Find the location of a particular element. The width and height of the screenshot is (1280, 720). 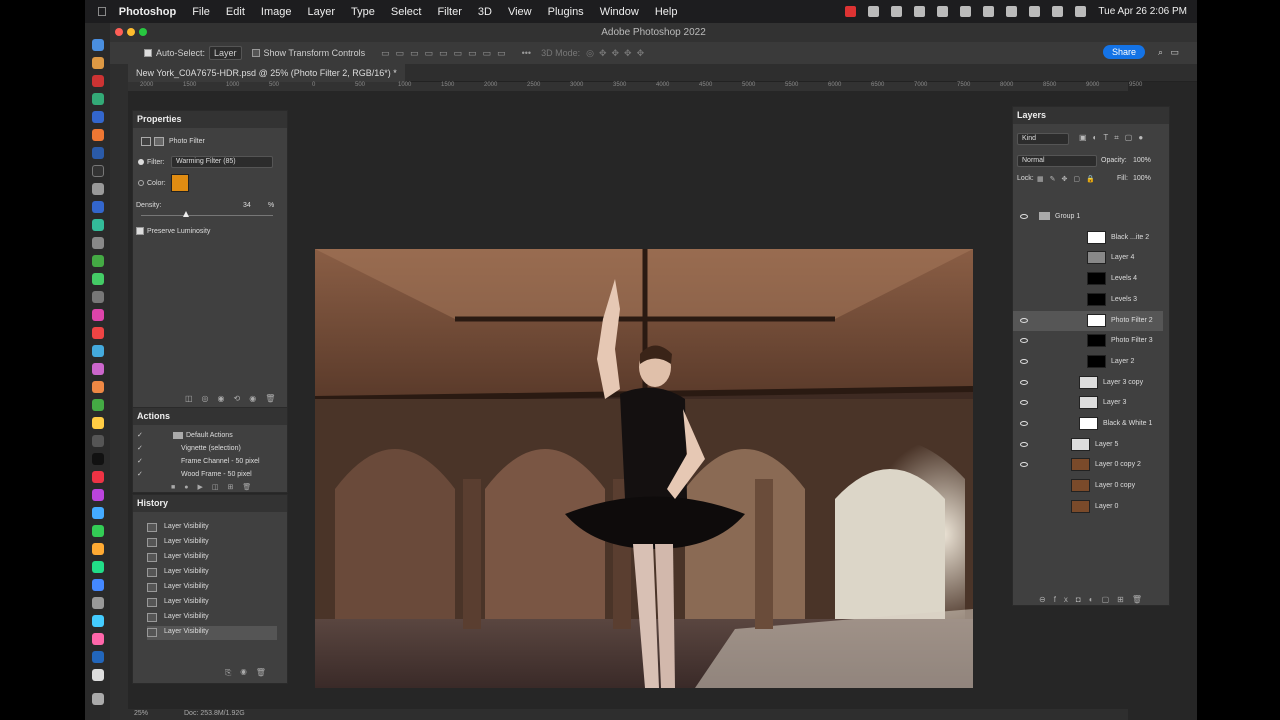

layer-name: Layer 4 is located at coordinates (1122, 257).